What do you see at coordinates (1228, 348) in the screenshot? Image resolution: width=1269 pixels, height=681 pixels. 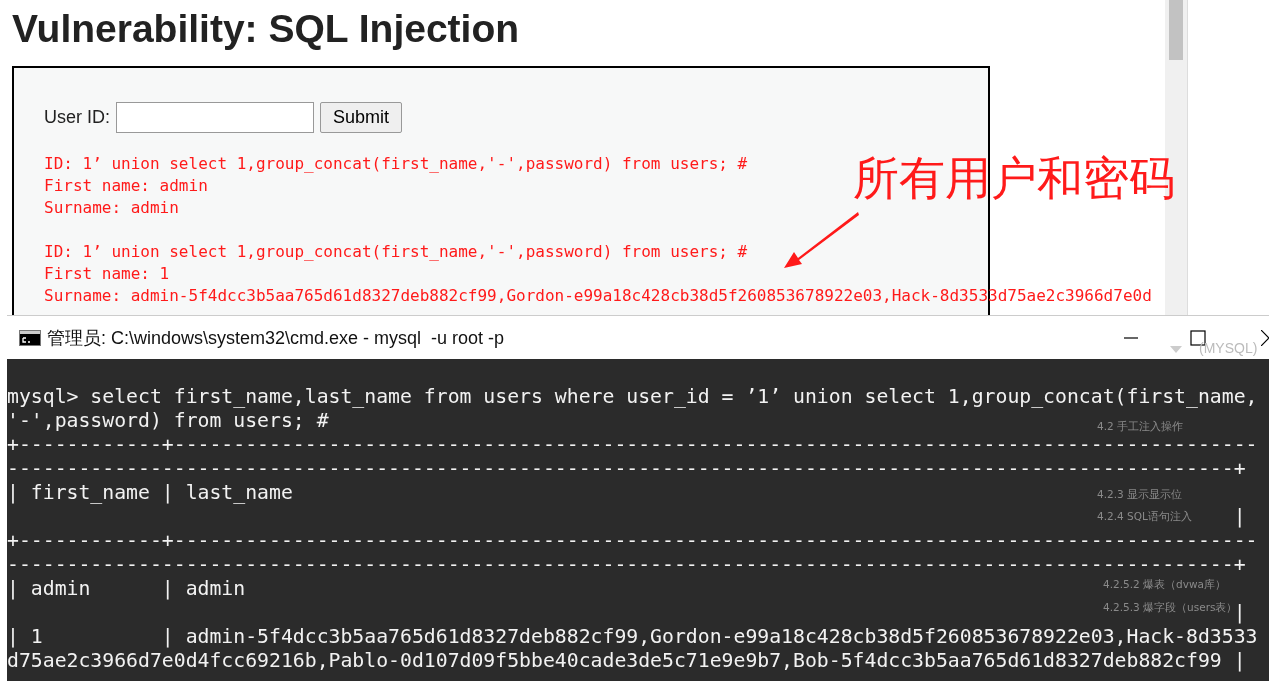 I see `window-label: (MYSQL)` at bounding box center [1228, 348].